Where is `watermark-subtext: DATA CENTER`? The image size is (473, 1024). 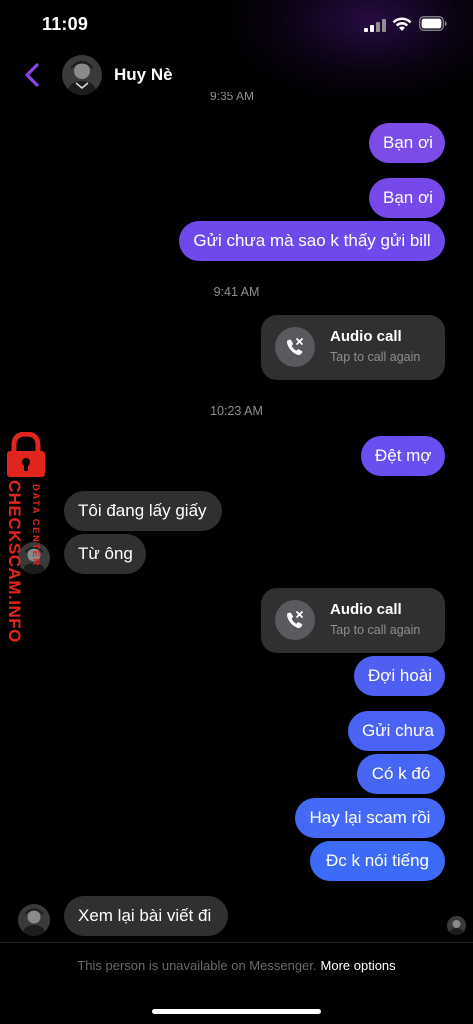 watermark-subtext: DATA CENTER is located at coordinates (35, 525).